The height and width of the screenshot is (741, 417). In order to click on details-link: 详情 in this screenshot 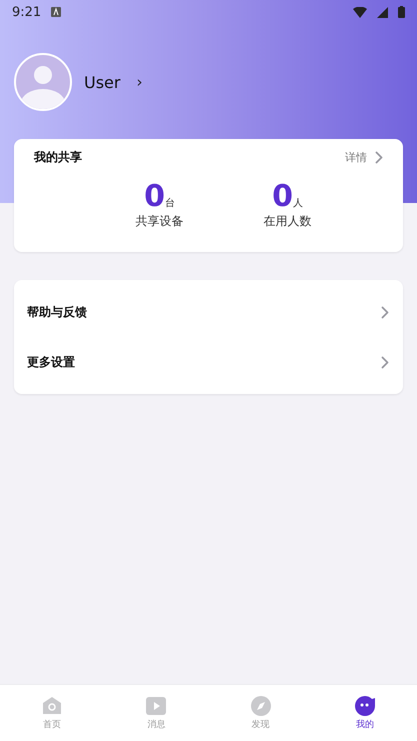, I will do `click(364, 157)`.